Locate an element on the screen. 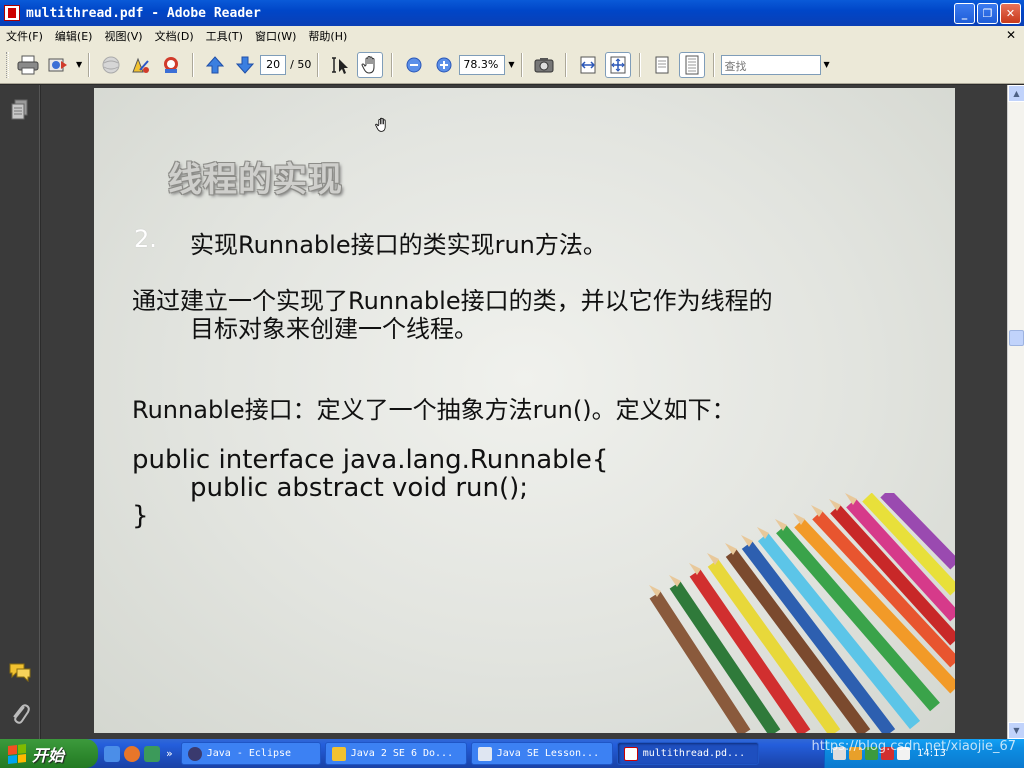 The height and width of the screenshot is (768, 1024). next-page-icon is located at coordinates (245, 65).